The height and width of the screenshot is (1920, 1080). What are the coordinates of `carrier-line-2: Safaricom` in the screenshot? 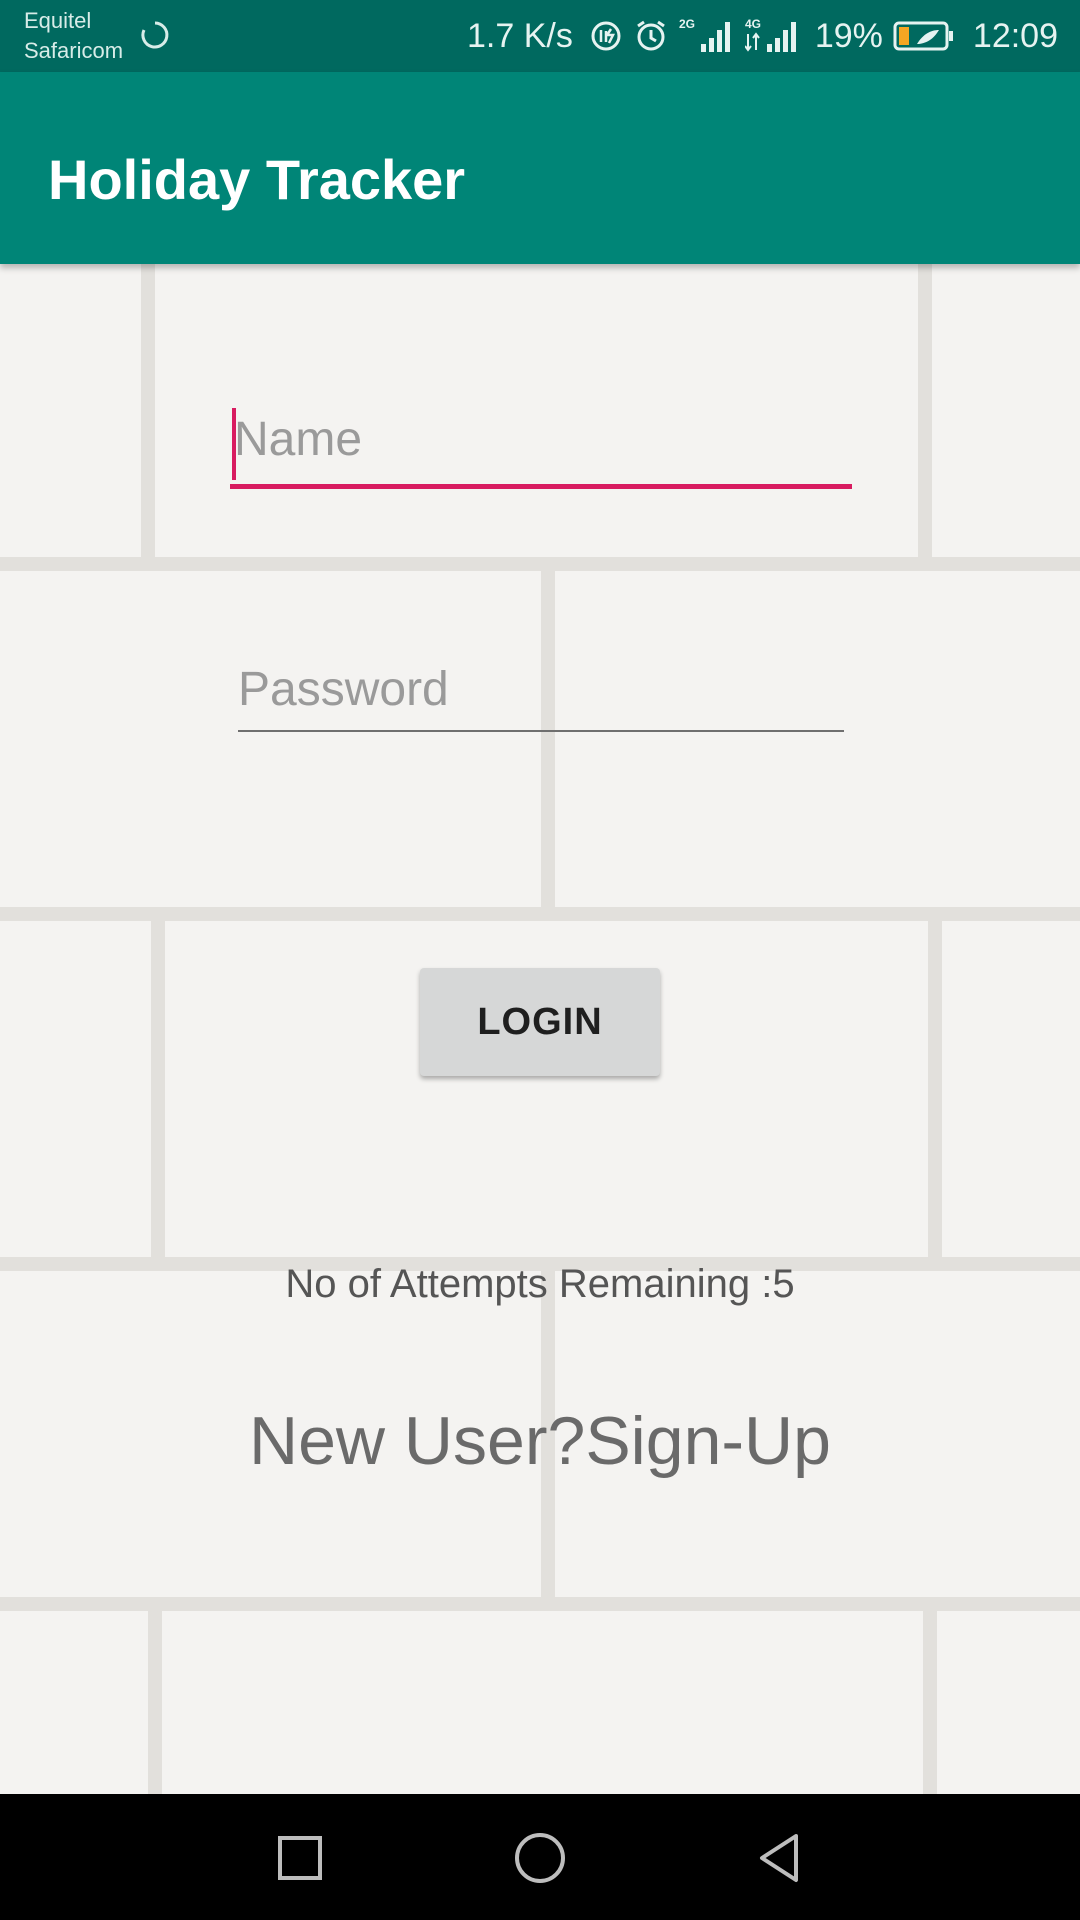 It's located at (74, 50).